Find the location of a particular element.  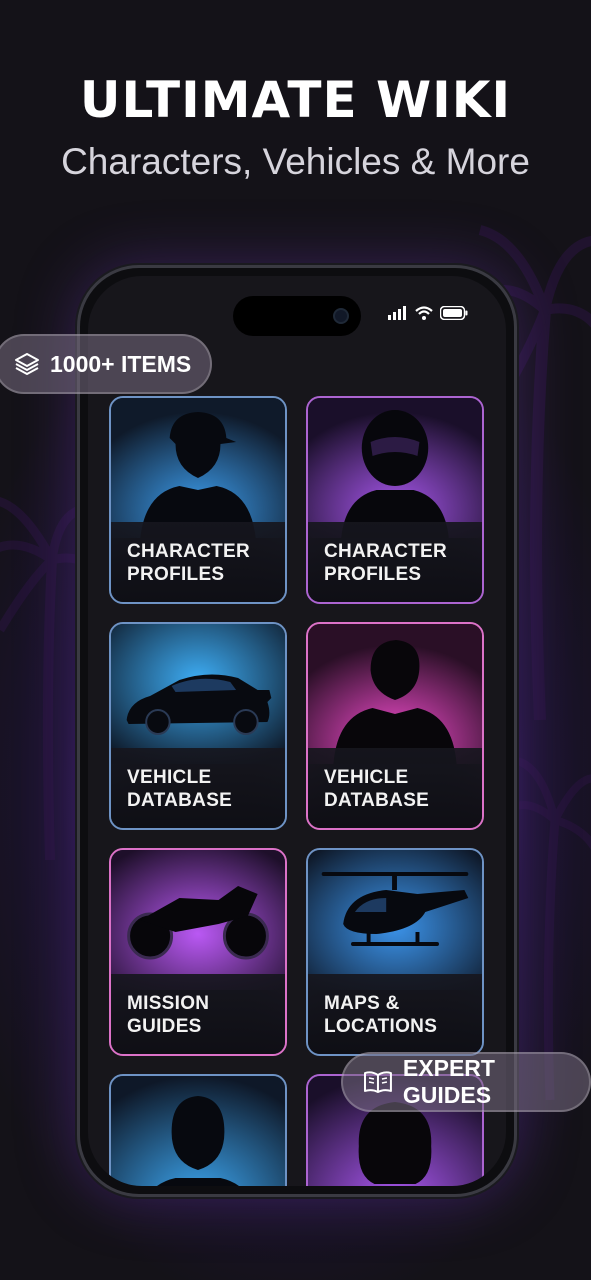

helmet-rider-silhouette is located at coordinates (395, 468).